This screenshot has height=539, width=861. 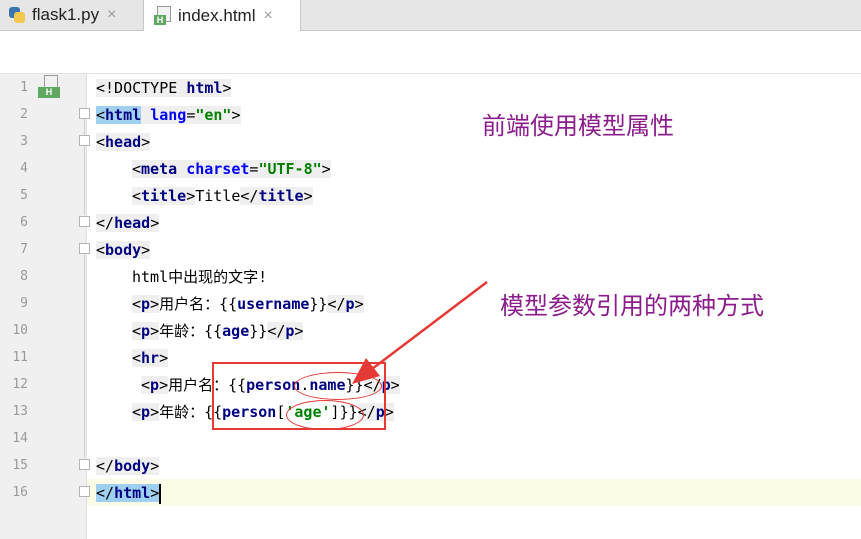 I want to click on fold-marker-body-end, so click(x=84, y=464).